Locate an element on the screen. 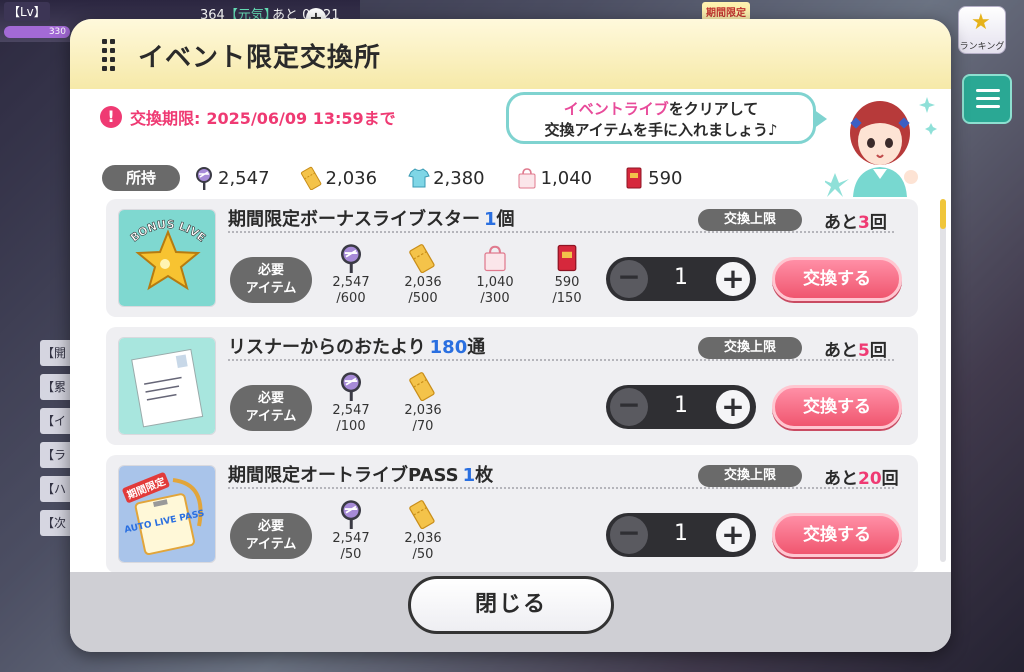 The image size is (1024, 672). modal-footer: 閉じる is located at coordinates (510, 612).